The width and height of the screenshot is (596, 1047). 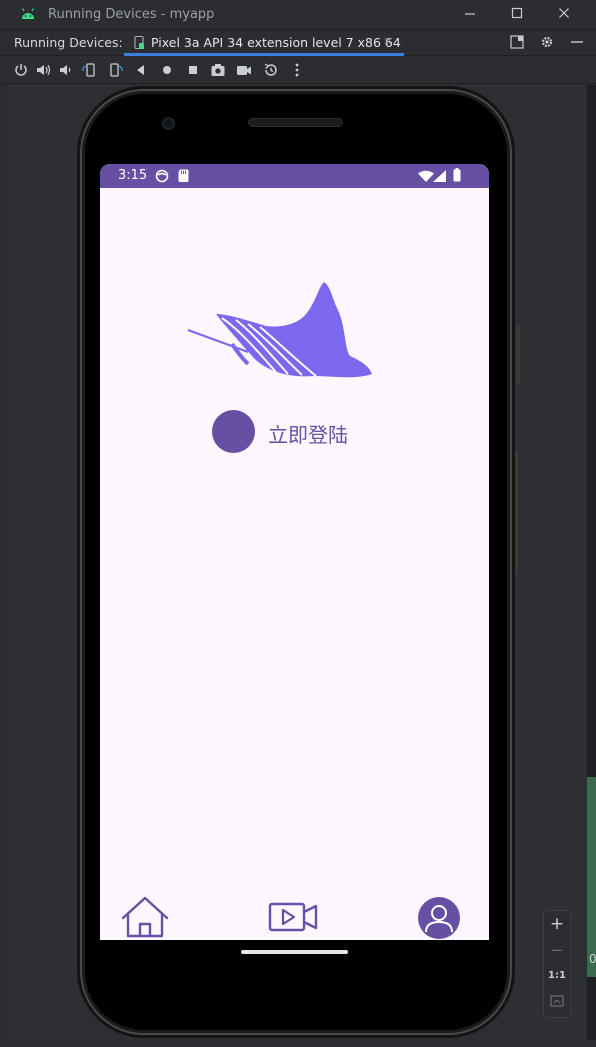 I want to click on rotate-left-icon, so click(x=89, y=70).